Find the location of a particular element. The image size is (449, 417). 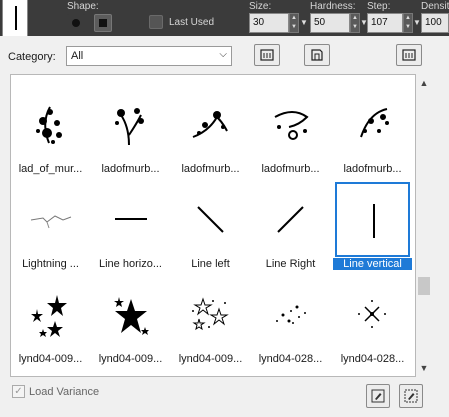

scroll-thumb is located at coordinates (424, 286).